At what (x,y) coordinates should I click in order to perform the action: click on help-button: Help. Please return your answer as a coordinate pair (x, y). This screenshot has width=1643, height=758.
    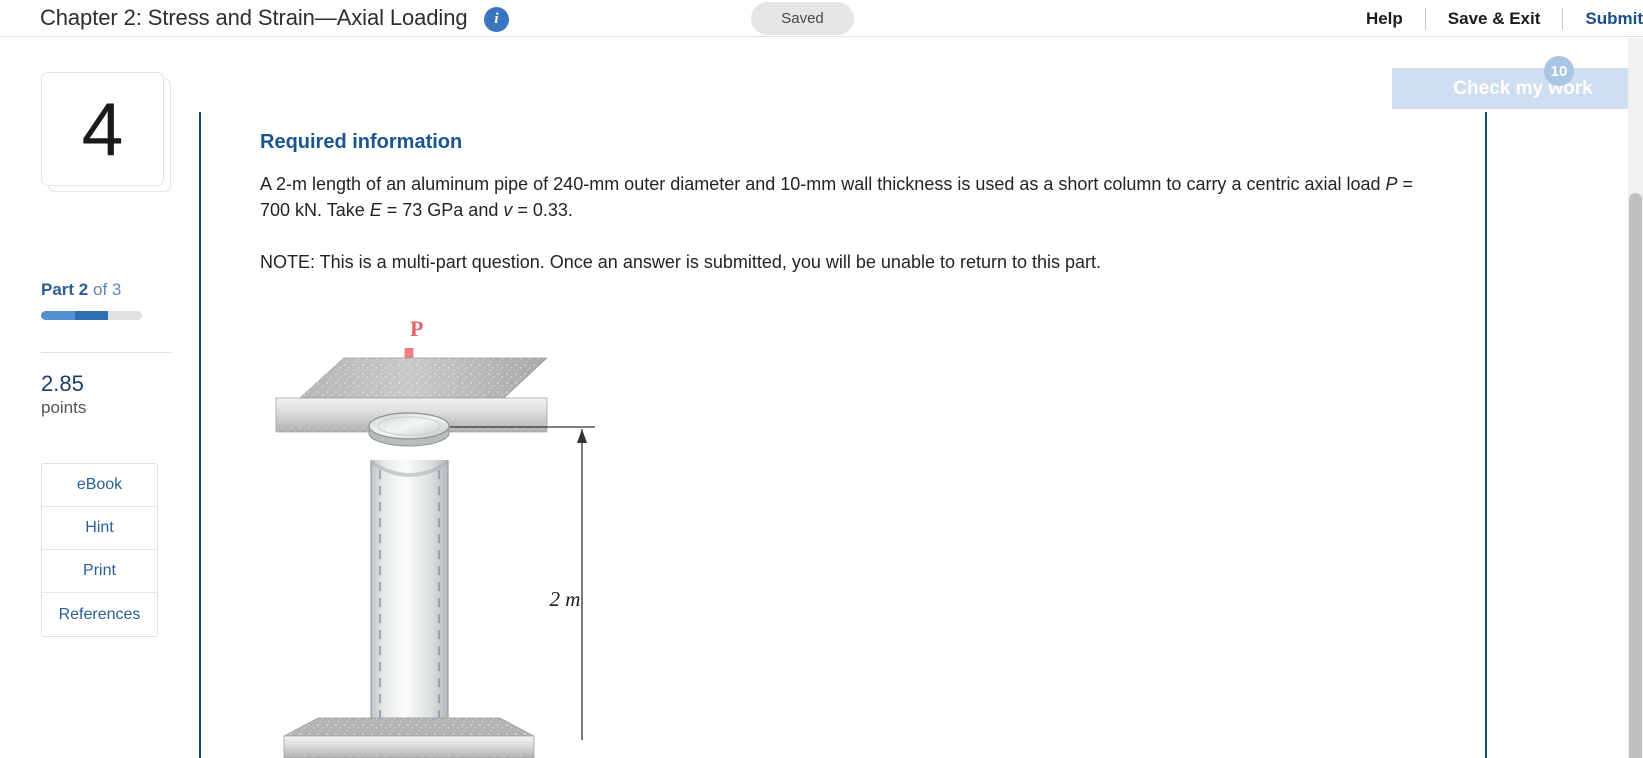
    Looking at the image, I should click on (1384, 19).